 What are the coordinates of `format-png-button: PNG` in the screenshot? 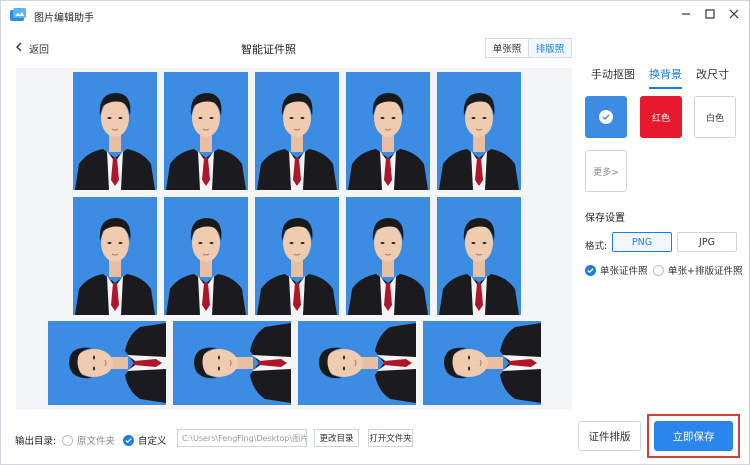 It's located at (642, 242).